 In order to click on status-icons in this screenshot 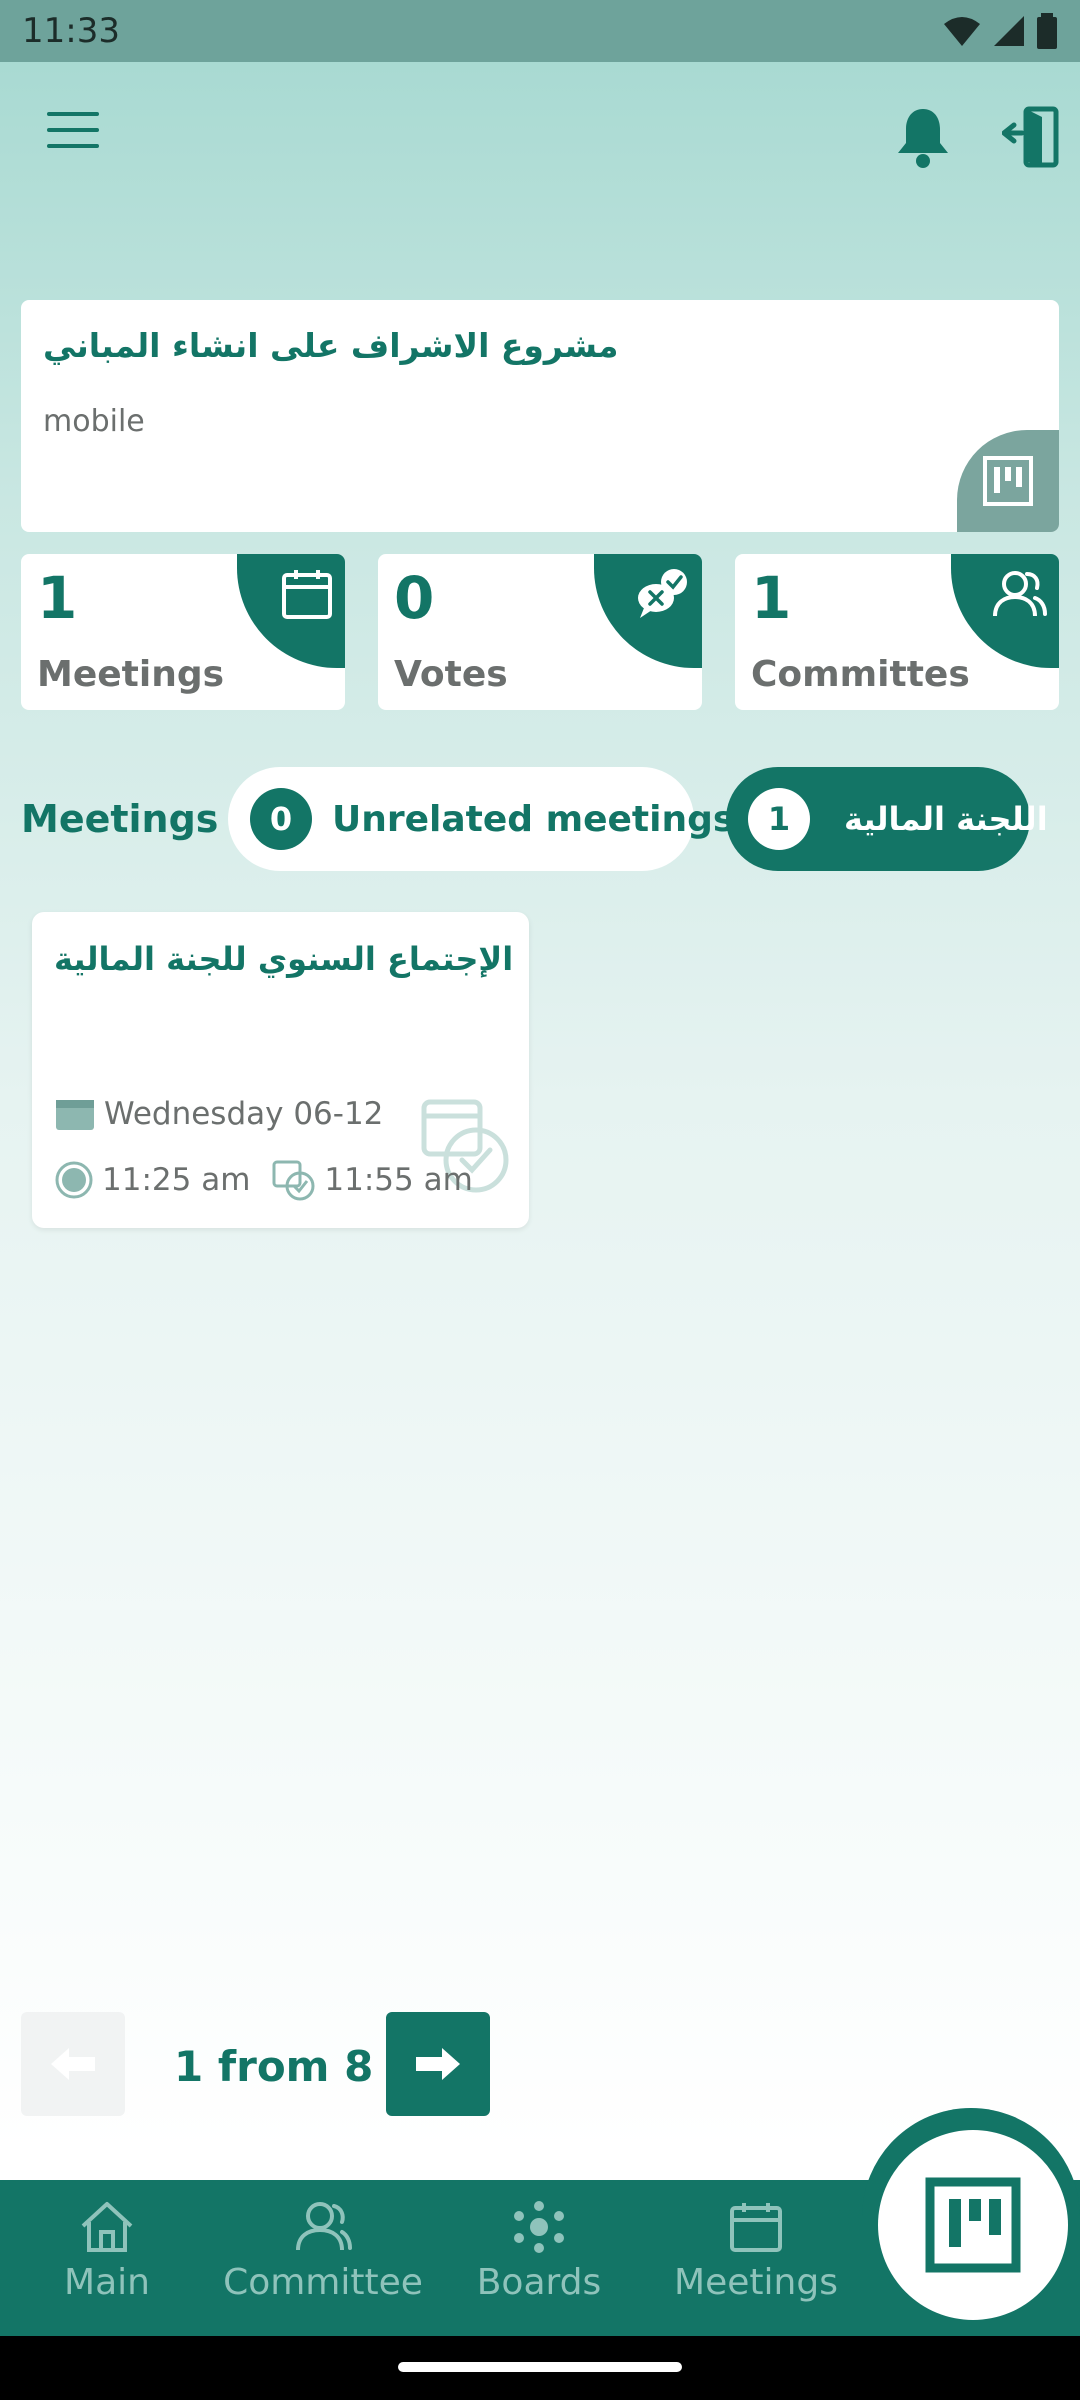, I will do `click(1000, 31)`.